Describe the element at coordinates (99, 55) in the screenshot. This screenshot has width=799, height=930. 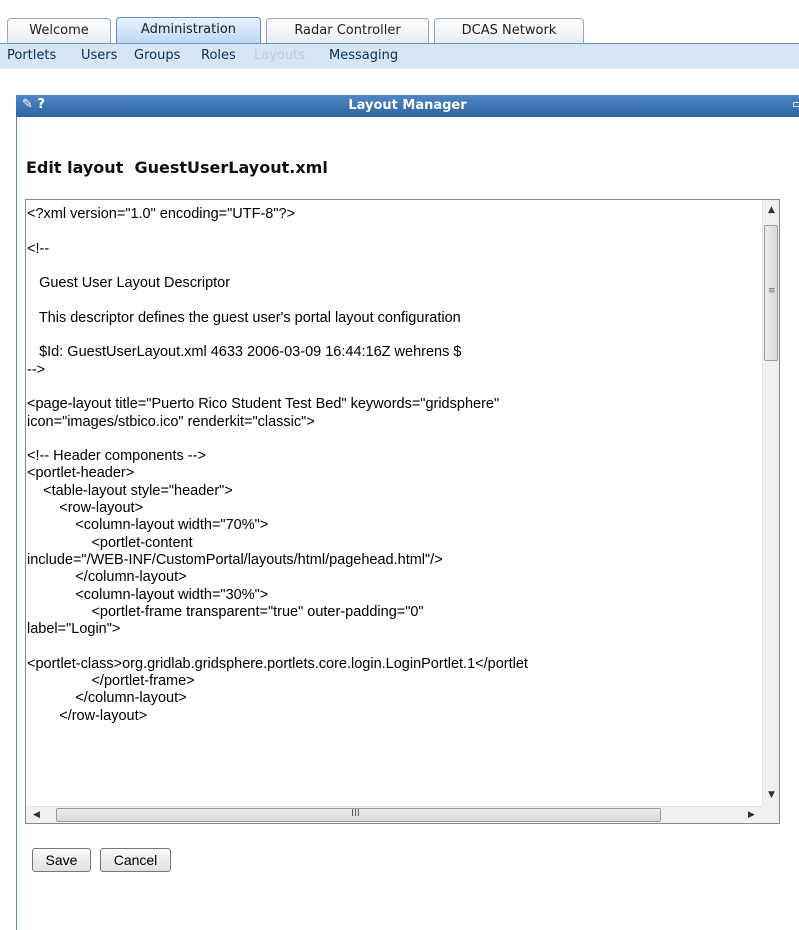
I see `subnav-item-users: Users` at that location.